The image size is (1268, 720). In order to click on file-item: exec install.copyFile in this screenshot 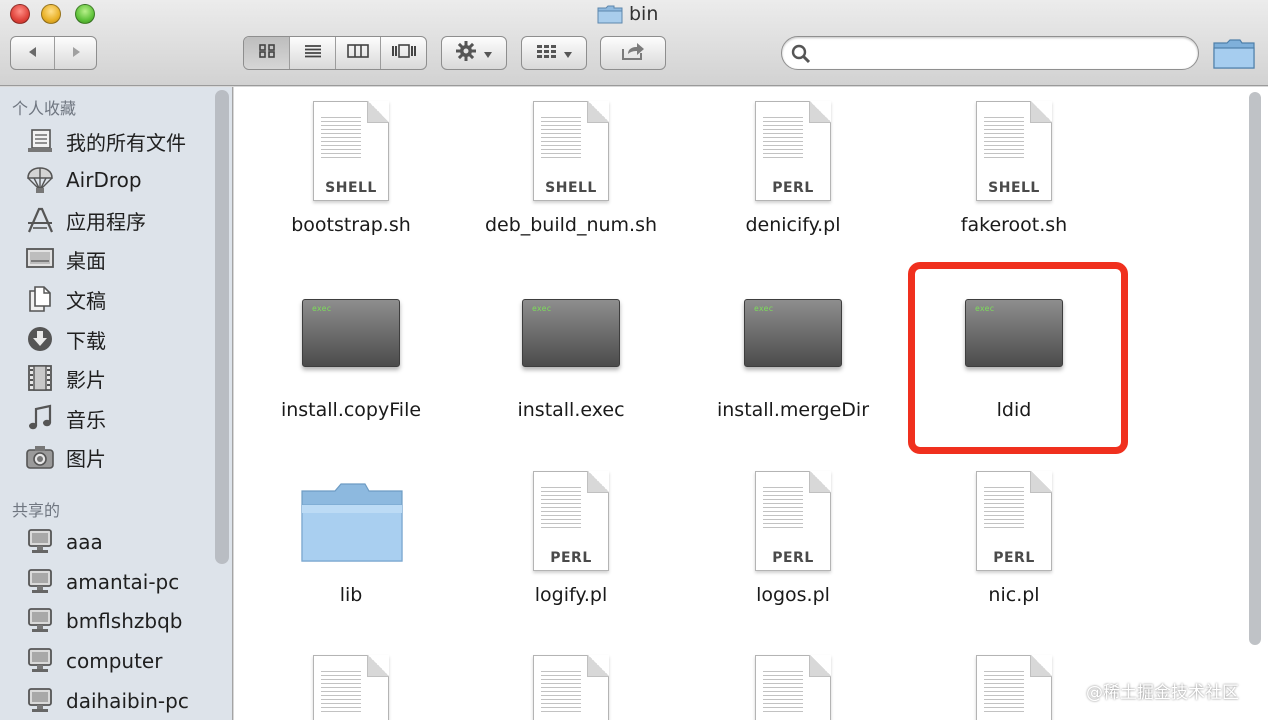, I will do `click(351, 364)`.